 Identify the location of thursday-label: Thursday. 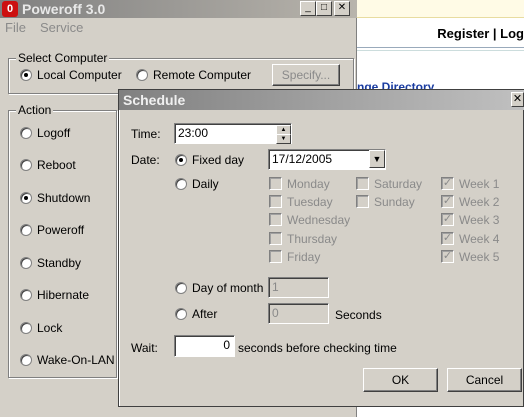
(312, 239).